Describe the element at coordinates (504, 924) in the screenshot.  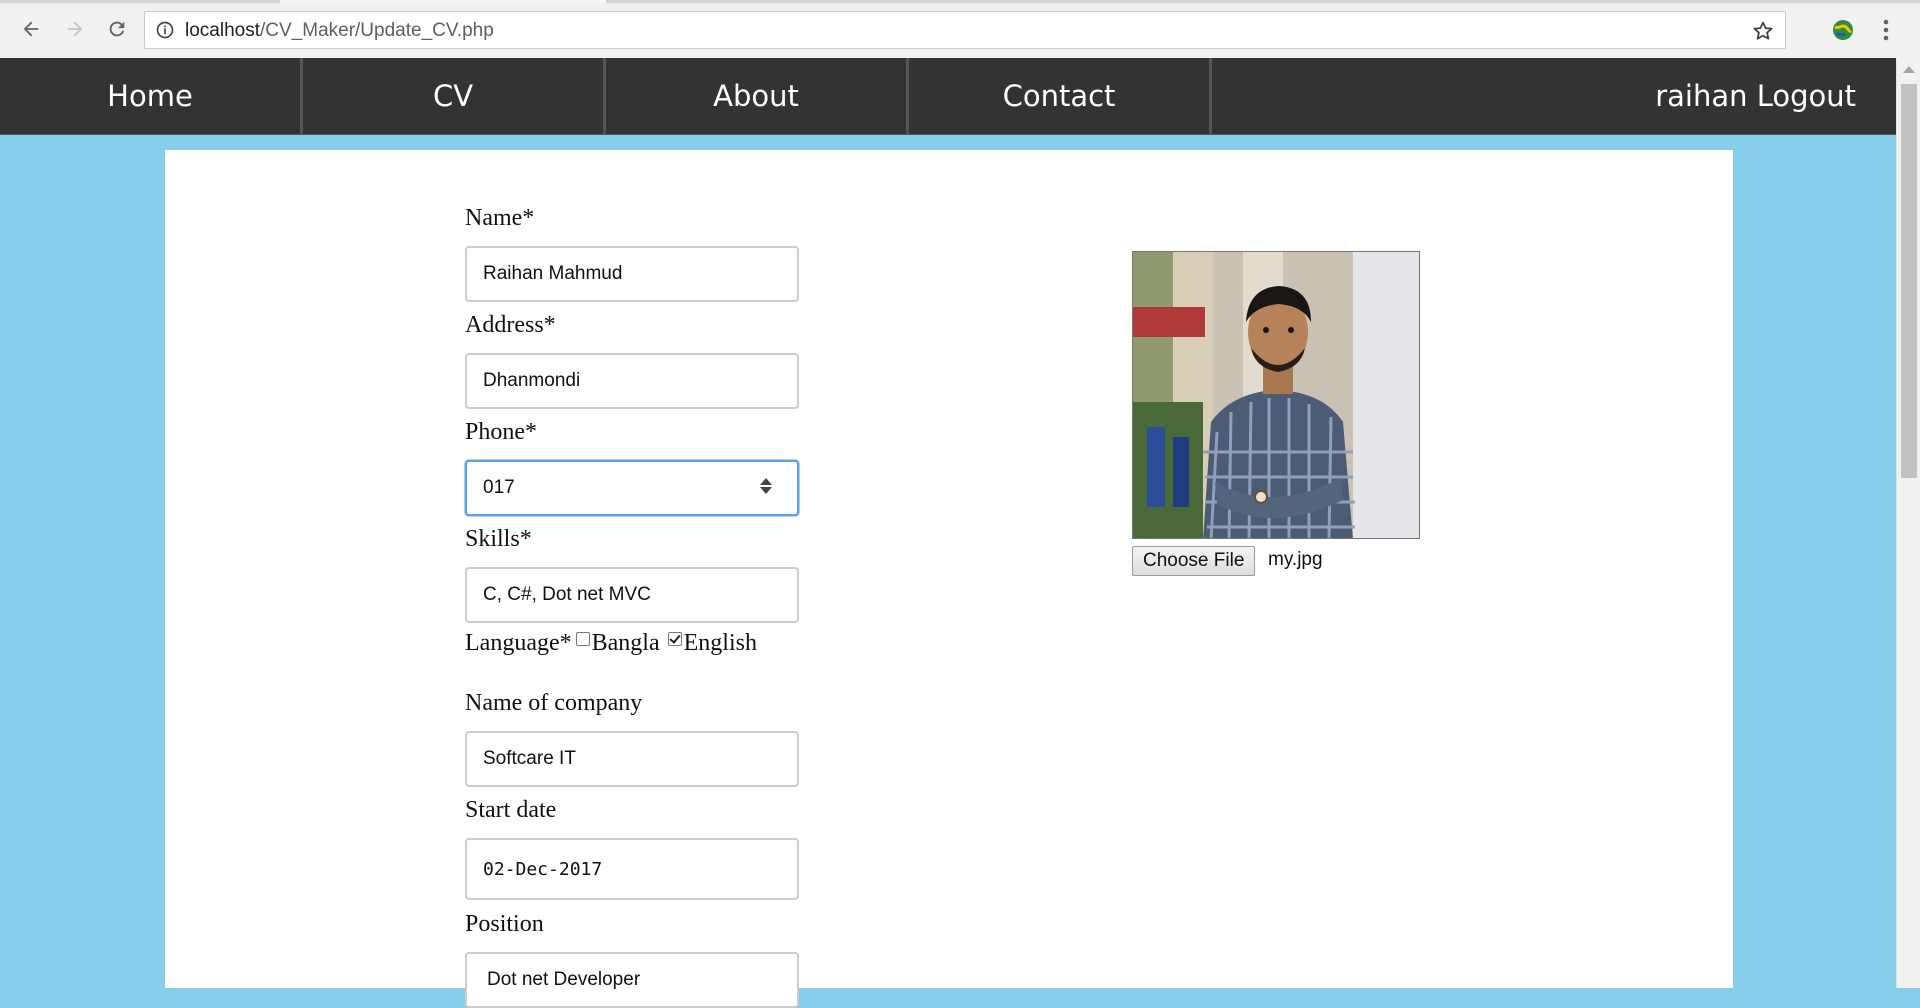
I see `position-label: Position` at that location.